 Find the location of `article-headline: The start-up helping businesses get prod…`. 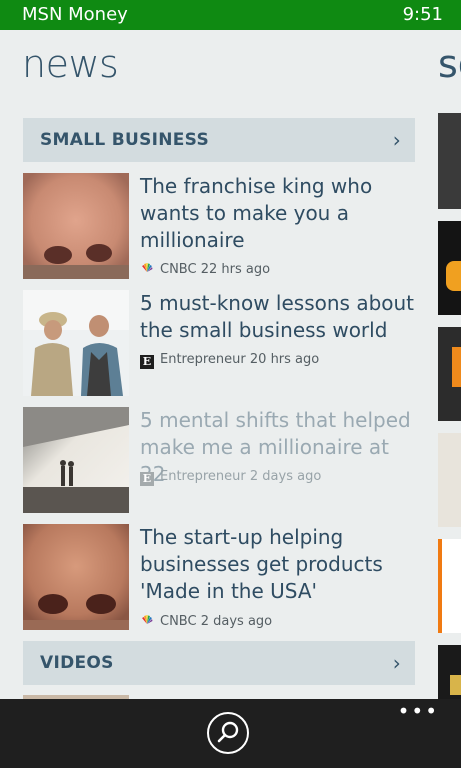

article-headline: The start-up helping businesses get prod… is located at coordinates (261, 564).